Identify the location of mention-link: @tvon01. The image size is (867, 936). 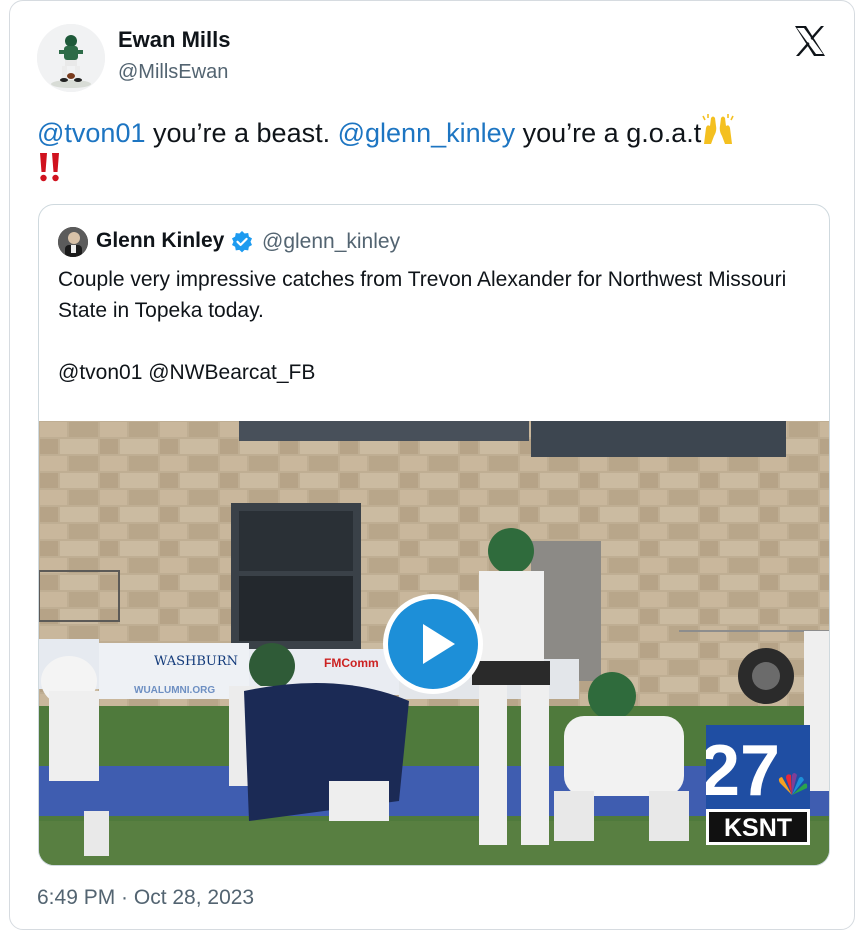
(91, 133).